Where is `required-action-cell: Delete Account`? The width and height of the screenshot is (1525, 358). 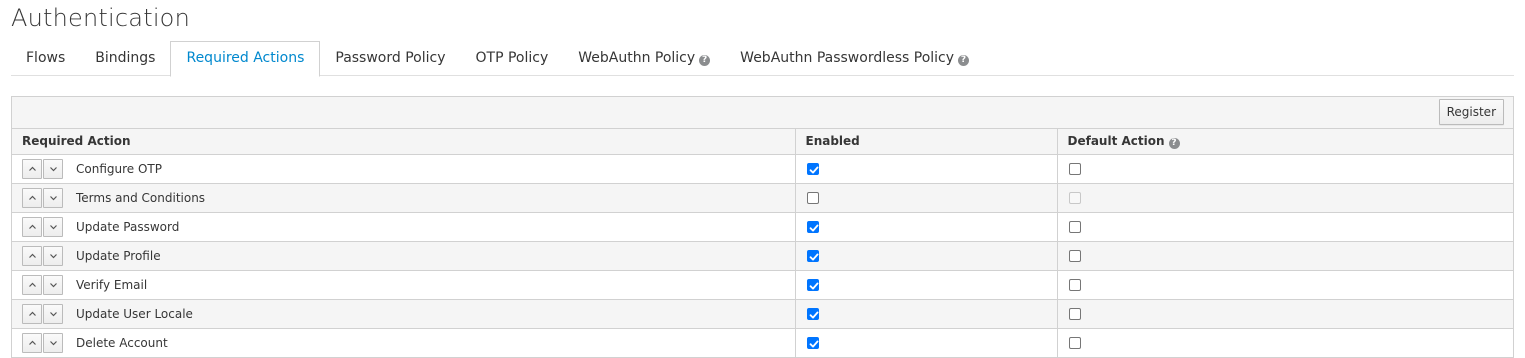 required-action-cell: Delete Account is located at coordinates (404, 343).